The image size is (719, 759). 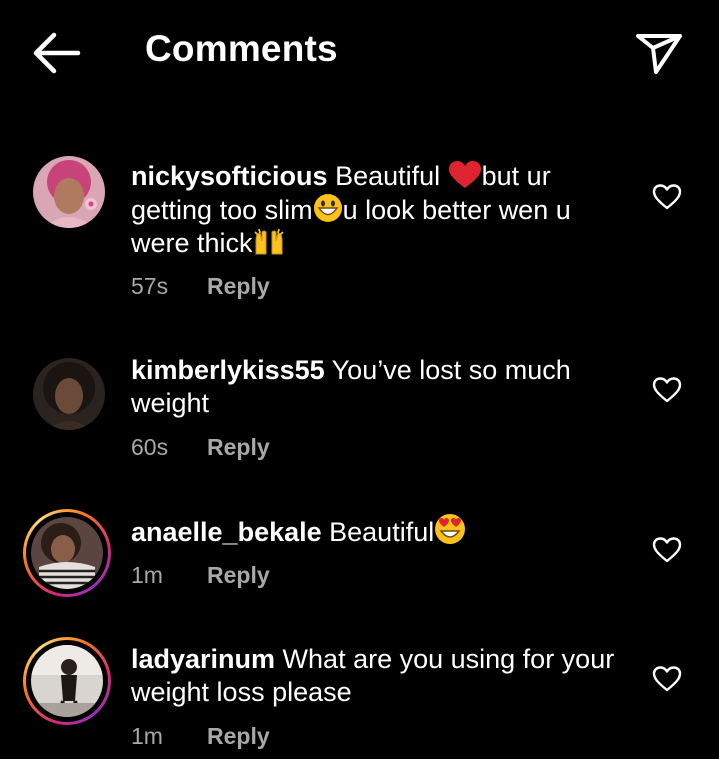 What do you see at coordinates (381, 531) in the screenshot?
I see `comment-text: anaelle_bekale Beautiful` at bounding box center [381, 531].